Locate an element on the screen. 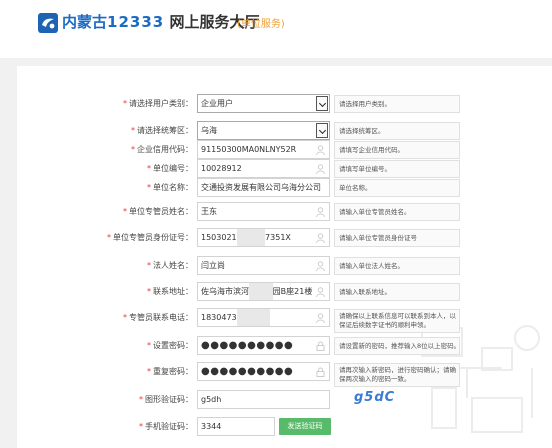 The image size is (552, 448). row-unit-name: * 单位名称： 交通投资发展有限公司乌海分公司 单位名称。 is located at coordinates (284, 188).